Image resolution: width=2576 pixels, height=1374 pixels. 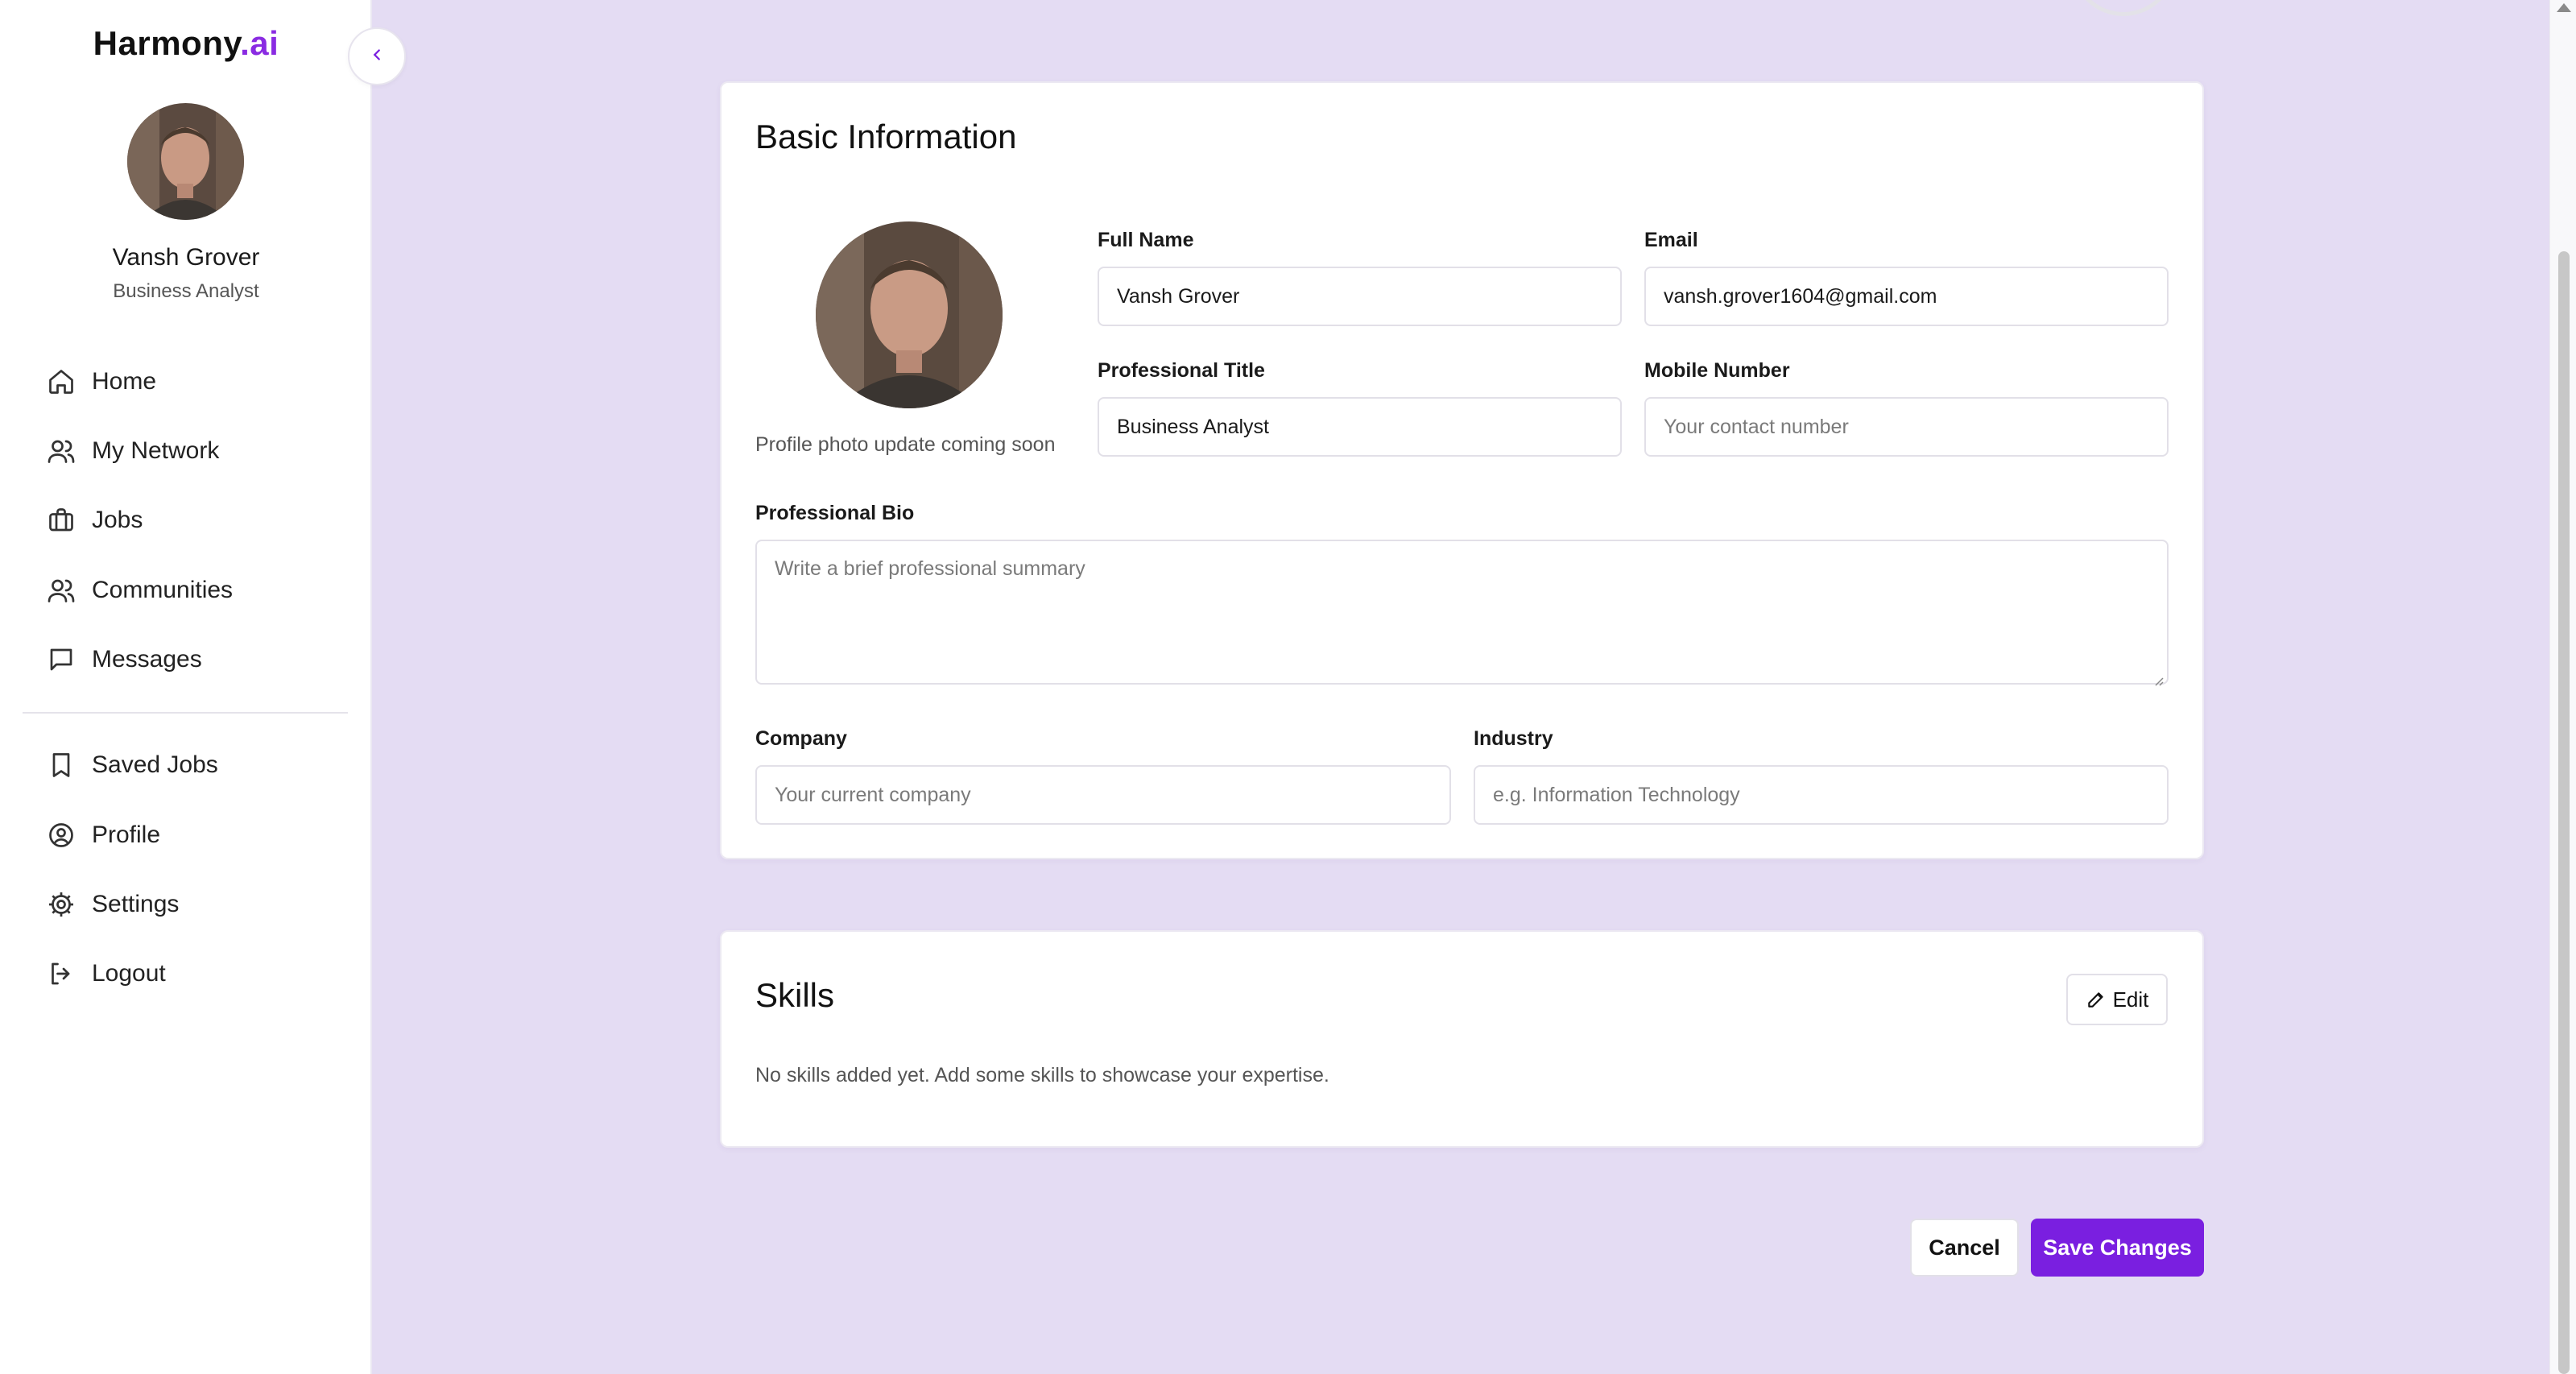 What do you see at coordinates (2158, 677) in the screenshot?
I see `resize-handle-icon` at bounding box center [2158, 677].